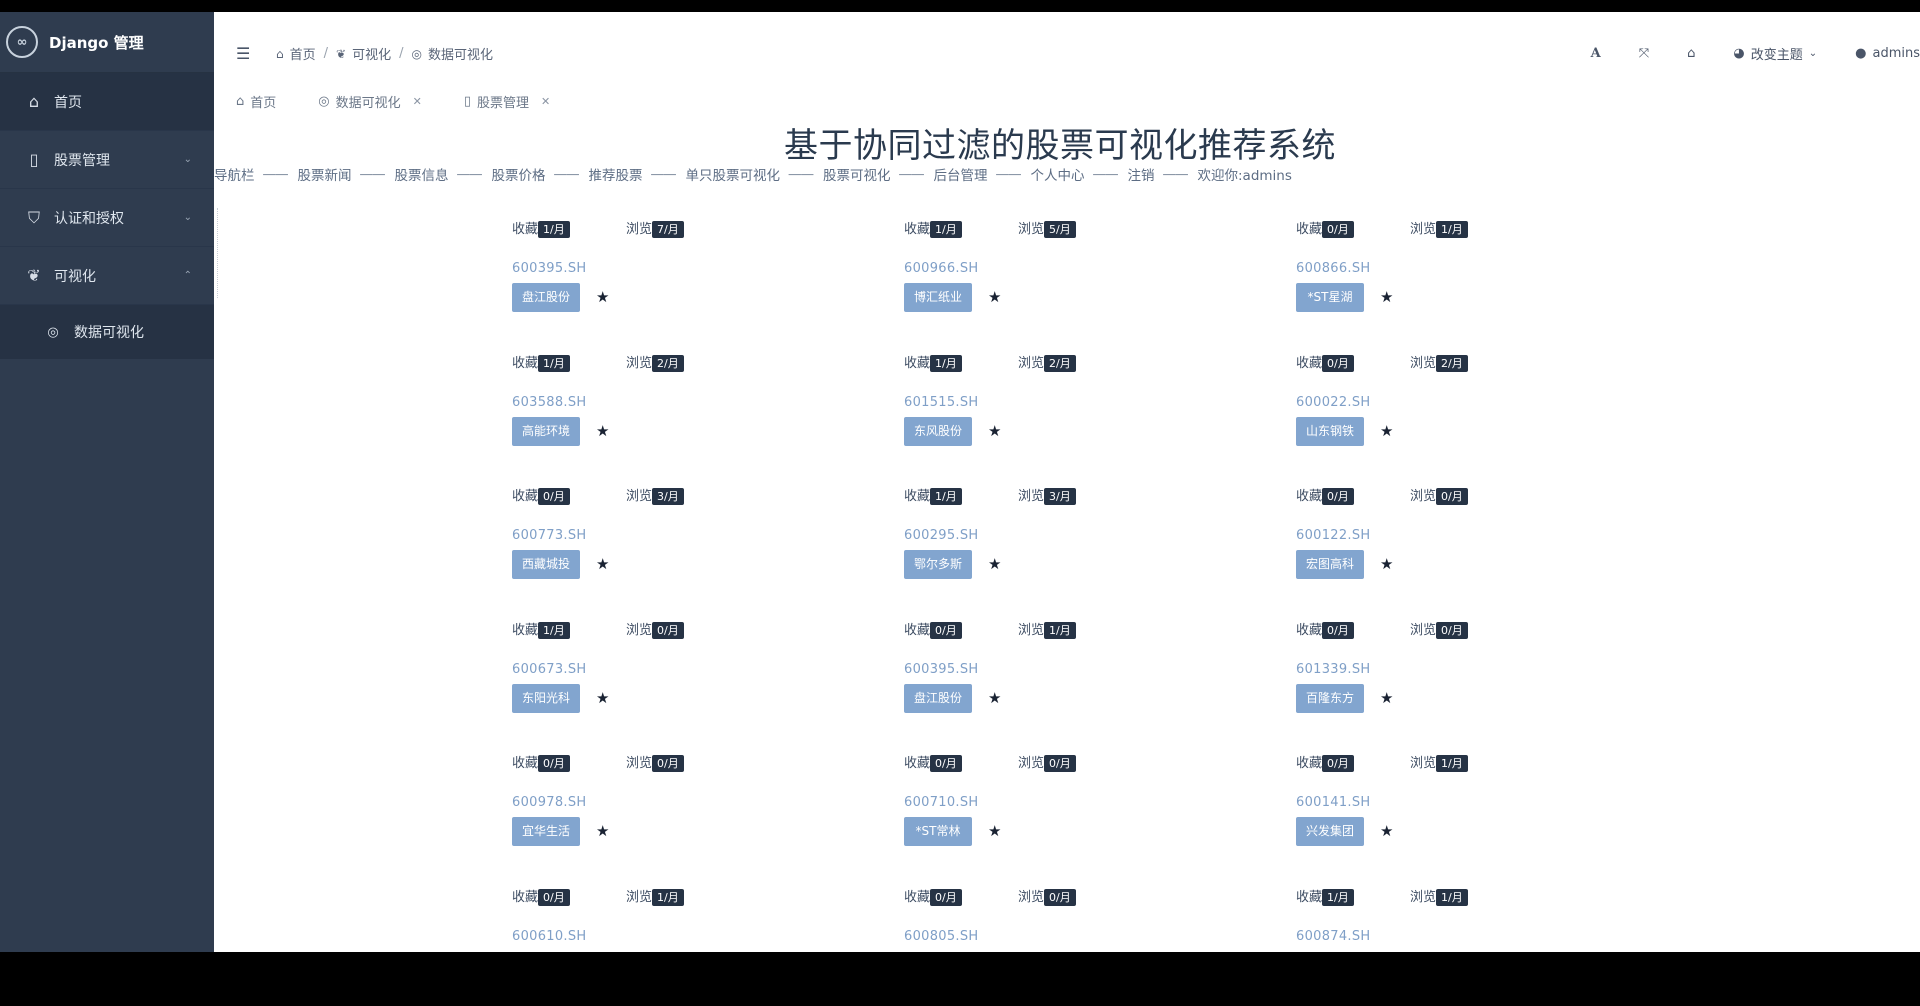  What do you see at coordinates (1426, 679) in the screenshot?
I see `stock-card: 收藏 0/月 浏览 0/月 601339.SH 百隆东方 ★` at bounding box center [1426, 679].